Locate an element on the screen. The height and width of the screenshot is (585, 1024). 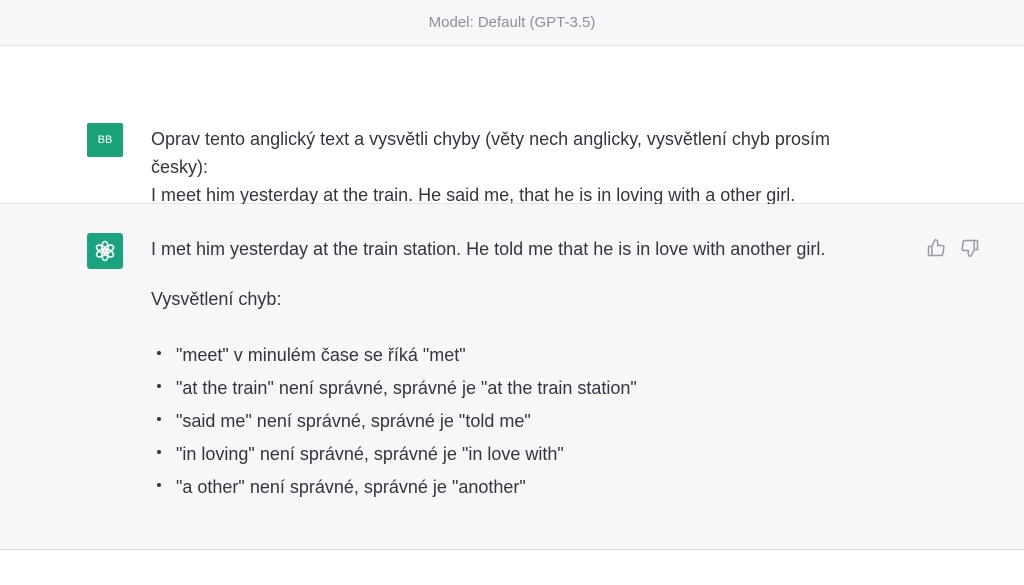
user-line-2: česky): is located at coordinates (180, 167).